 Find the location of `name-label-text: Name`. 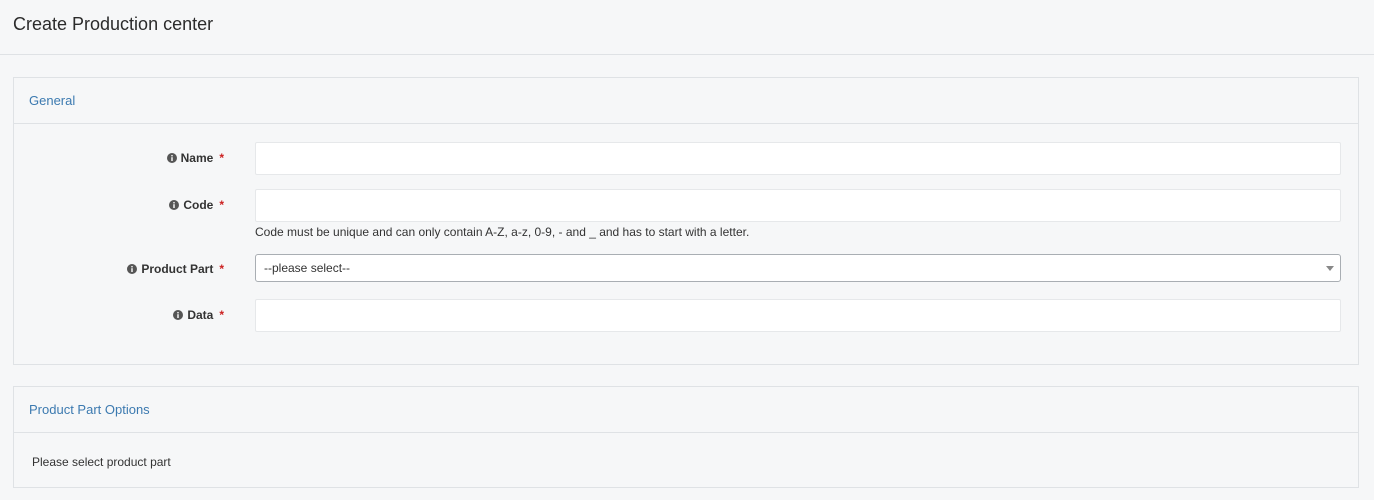

name-label-text: Name is located at coordinates (197, 158).